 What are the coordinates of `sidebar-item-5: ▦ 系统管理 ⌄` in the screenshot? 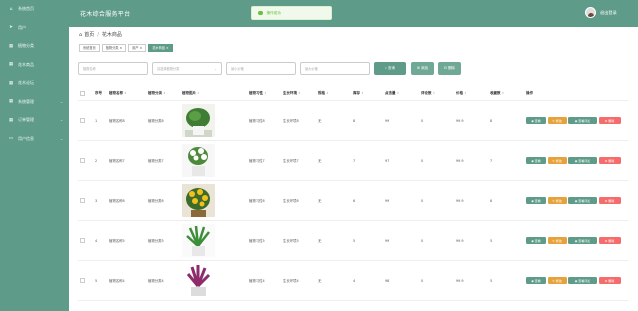 It's located at (34, 102).